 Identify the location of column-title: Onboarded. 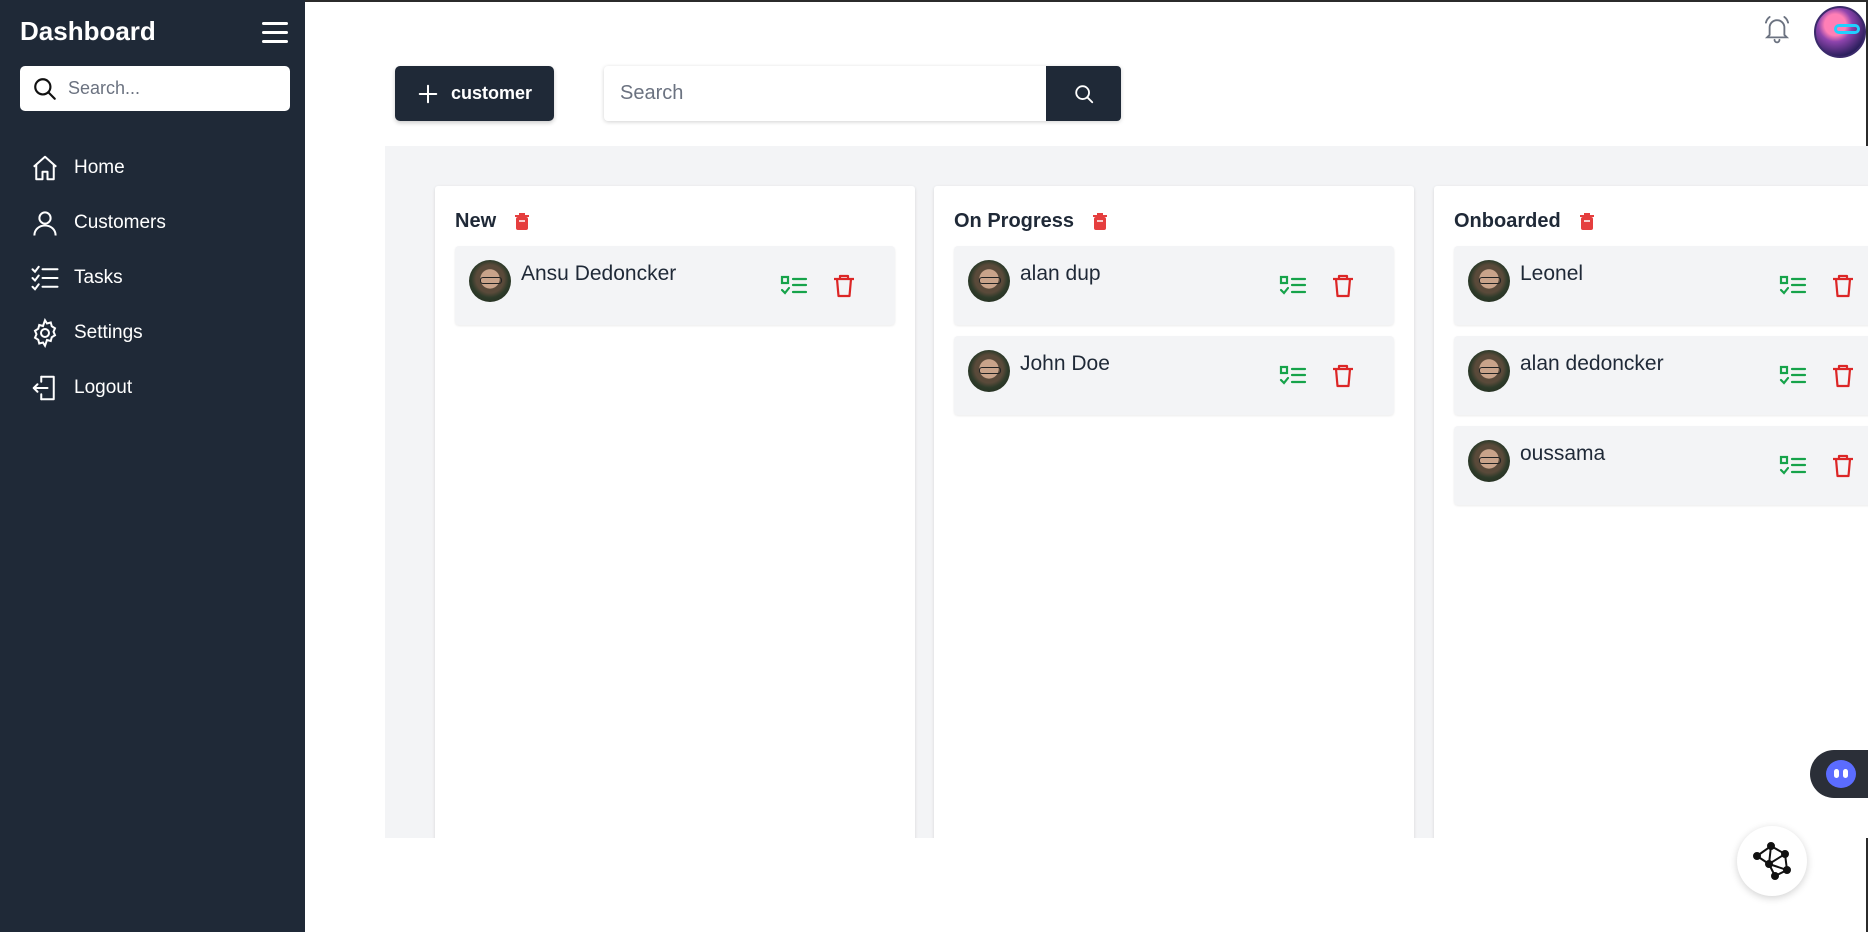
(1507, 221).